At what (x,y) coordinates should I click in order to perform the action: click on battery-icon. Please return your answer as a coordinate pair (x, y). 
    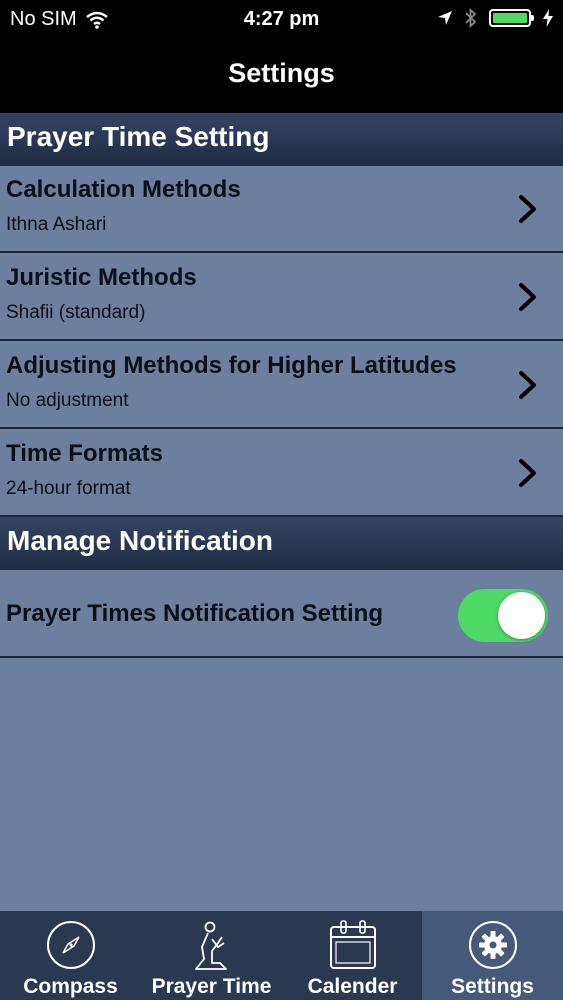
    Looking at the image, I should click on (511, 18).